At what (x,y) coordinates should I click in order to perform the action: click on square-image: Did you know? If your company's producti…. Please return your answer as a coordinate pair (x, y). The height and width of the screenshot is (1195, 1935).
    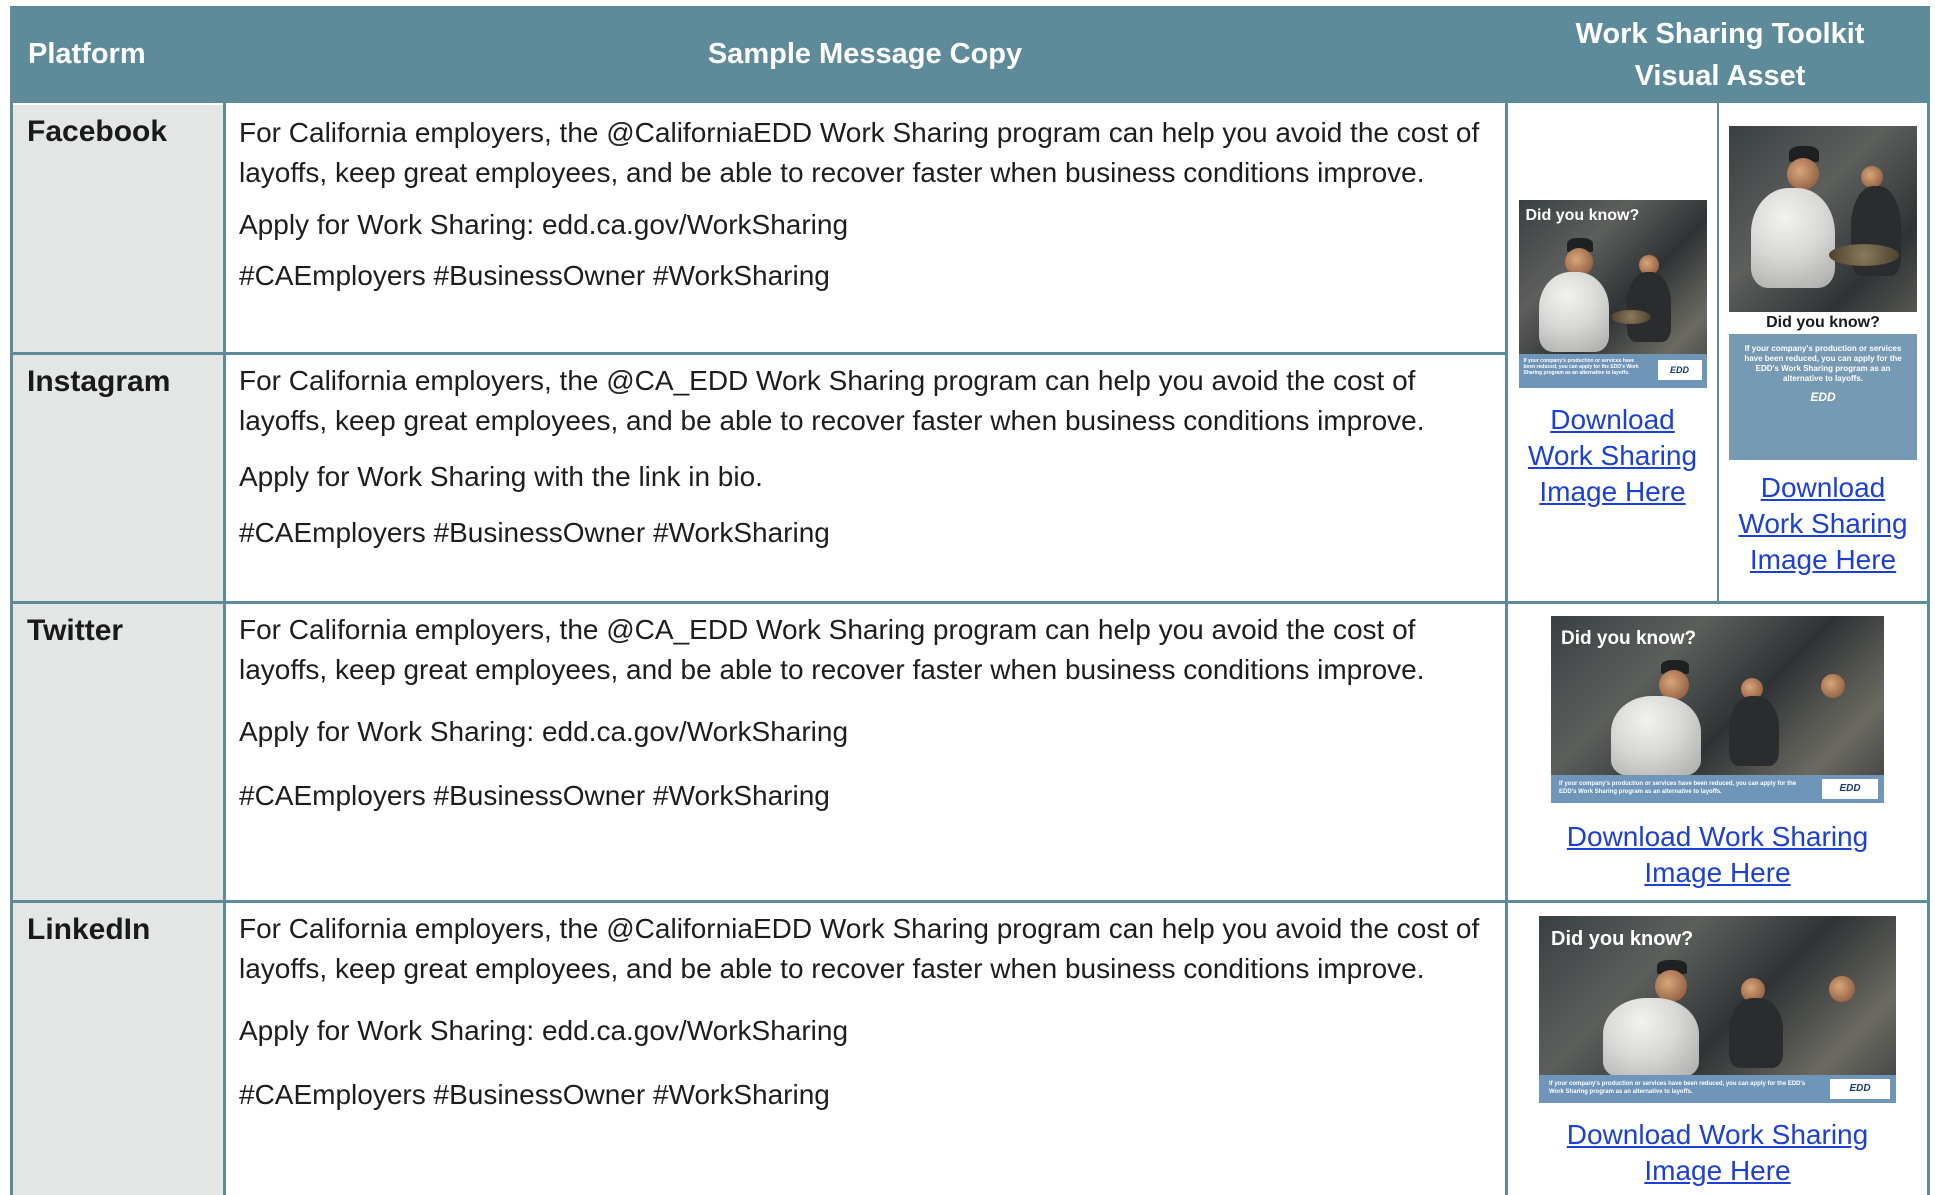
    Looking at the image, I should click on (1612, 294).